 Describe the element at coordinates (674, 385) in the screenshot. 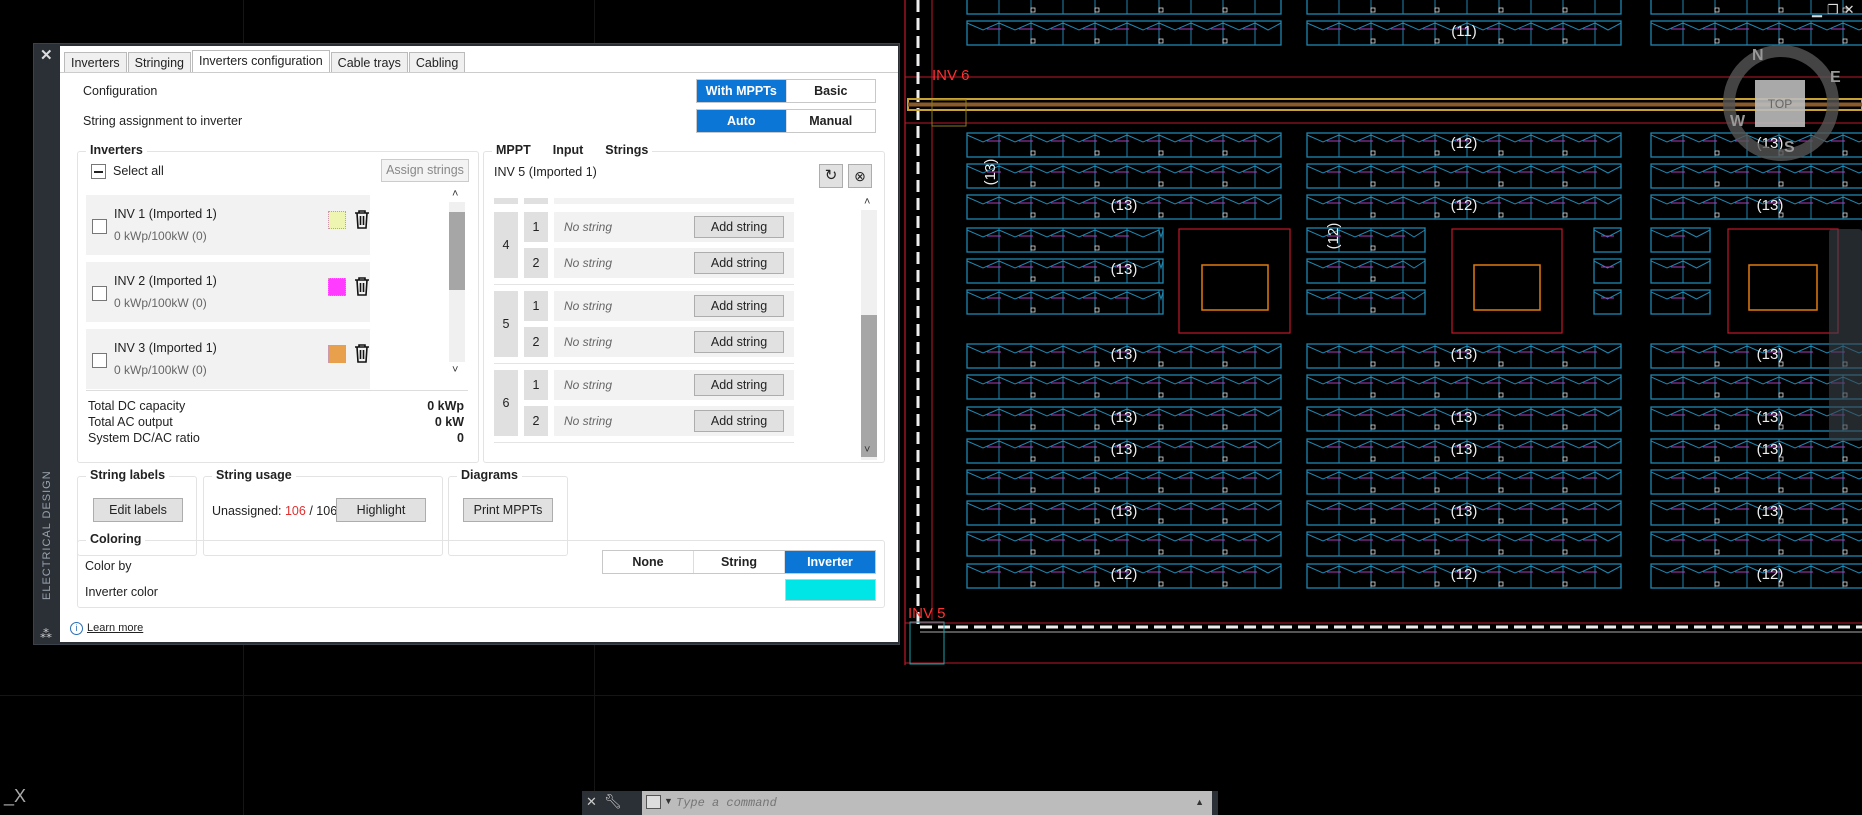

I see `string-row: No string Add string` at that location.